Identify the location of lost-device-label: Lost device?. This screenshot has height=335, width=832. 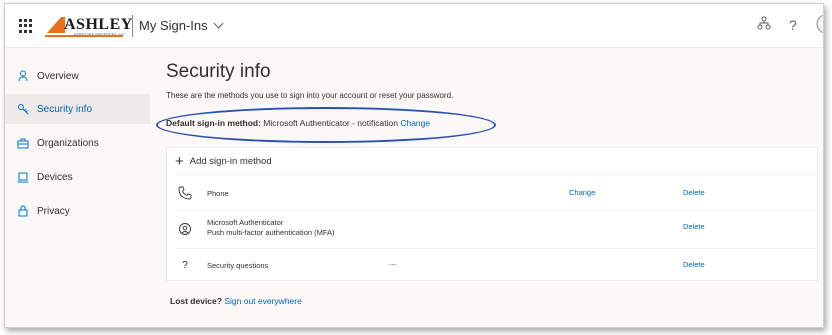
(196, 301).